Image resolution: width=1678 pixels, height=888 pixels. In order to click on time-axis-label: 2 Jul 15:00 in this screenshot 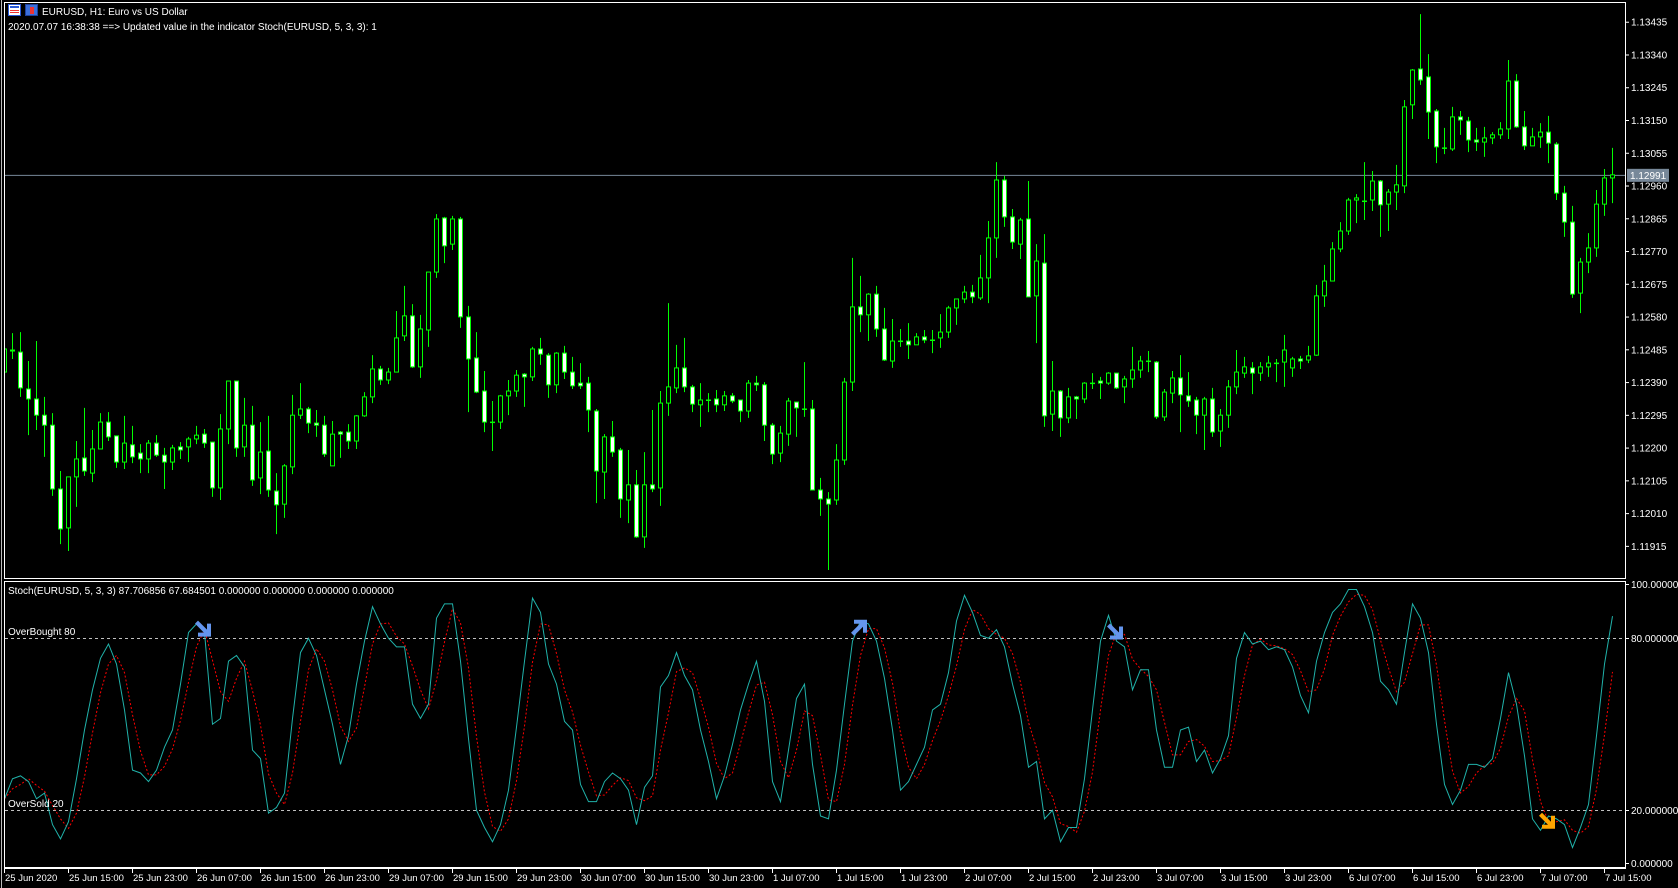, I will do `click(1052, 878)`.